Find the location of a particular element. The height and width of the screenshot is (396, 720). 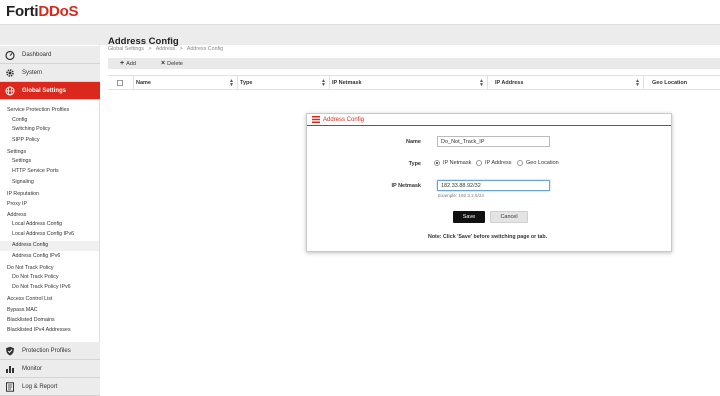

column-header-geo-location: Geo Location is located at coordinates (682, 83).